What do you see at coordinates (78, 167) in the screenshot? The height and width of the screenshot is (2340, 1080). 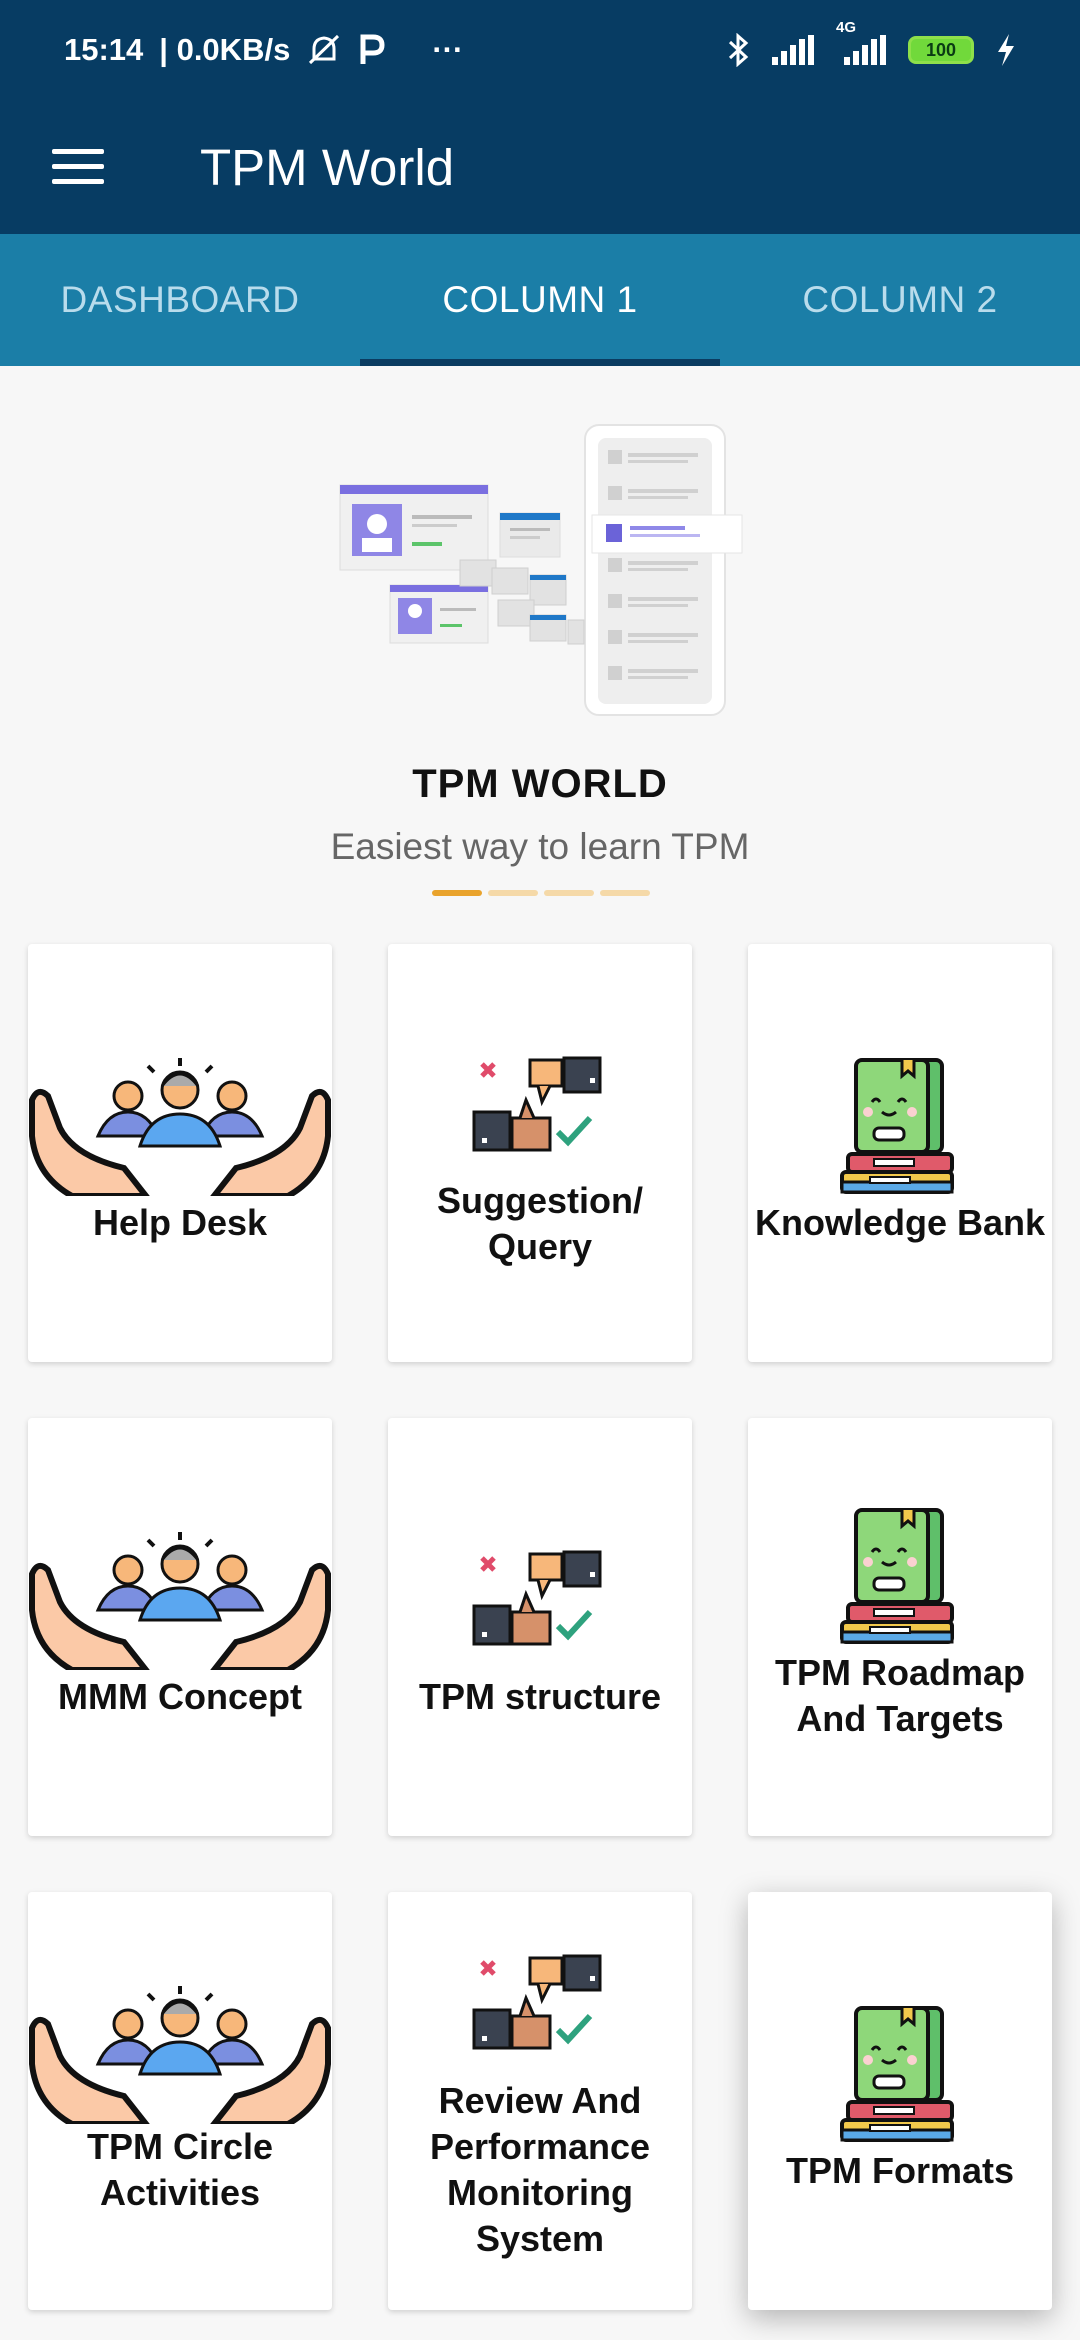 I see `menu-icon` at bounding box center [78, 167].